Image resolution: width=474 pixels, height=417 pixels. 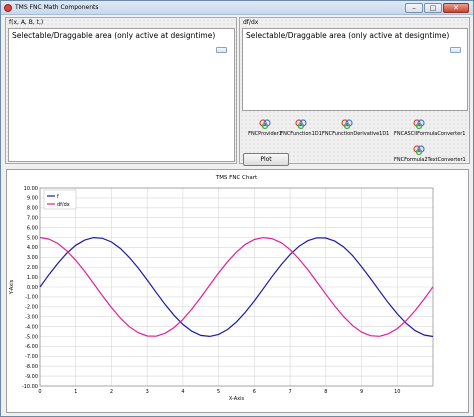 I want to click on component-fnc-ascii-converter: FNCASCIIFormulaConverter1, so click(x=430, y=127).